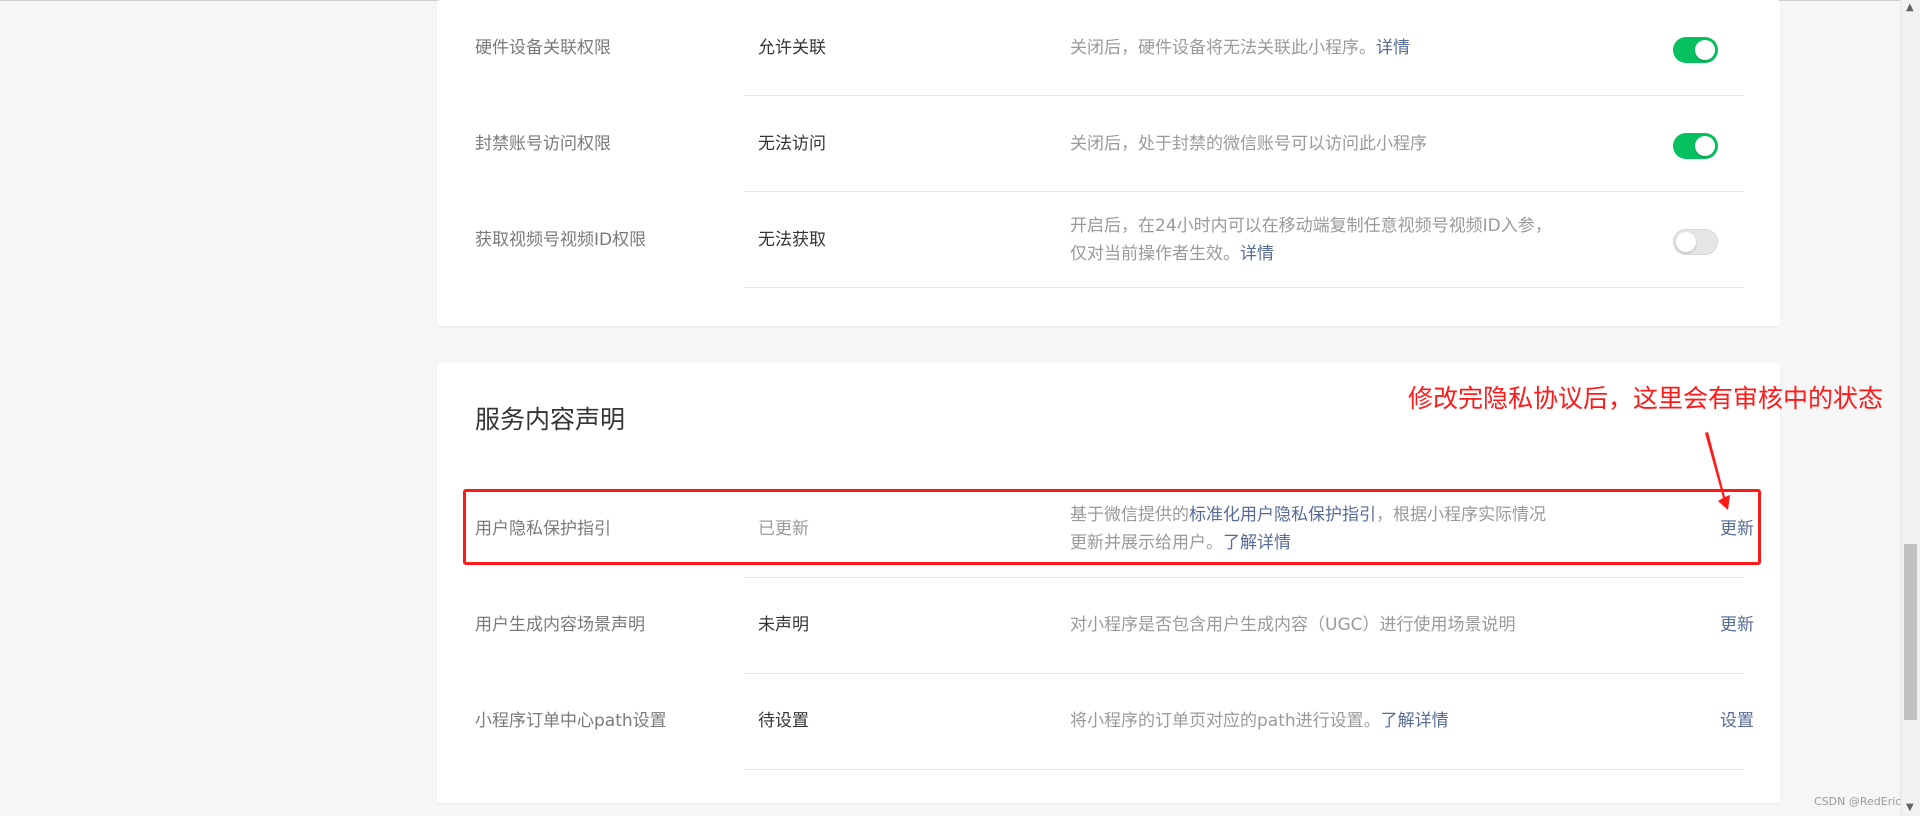  I want to click on service-desc: 对小程序是否包含用户生成内容（UGC）进行使用场景说明, so click(1293, 625).